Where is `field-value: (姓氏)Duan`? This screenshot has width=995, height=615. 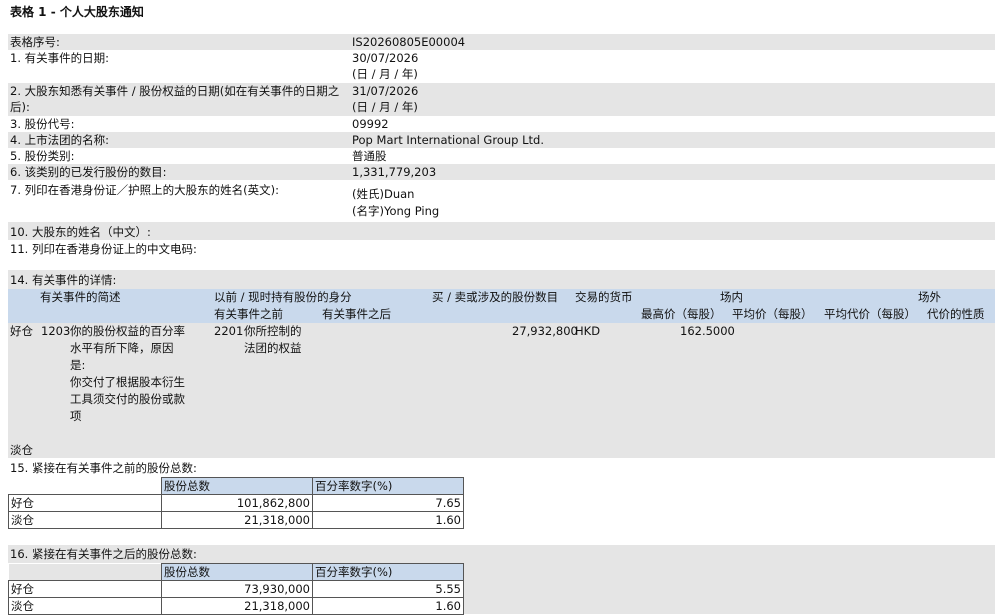
field-value: (姓氏)Duan is located at coordinates (383, 194).